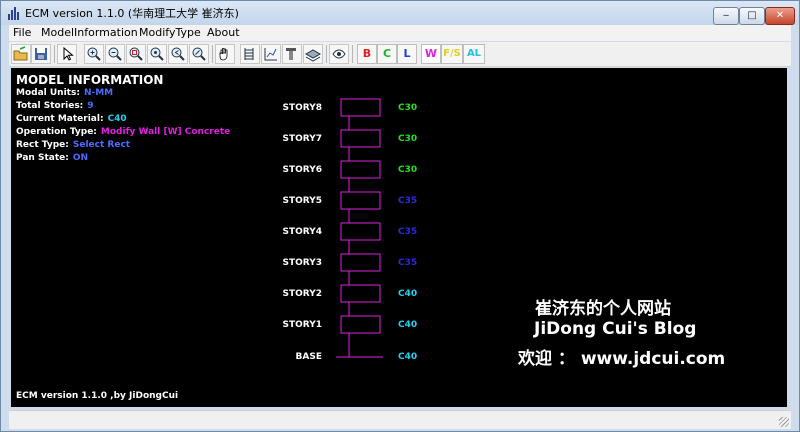 Image resolution: width=800 pixels, height=432 pixels. What do you see at coordinates (302, 139) in the screenshot?
I see `story-label-7: STORY7` at bounding box center [302, 139].